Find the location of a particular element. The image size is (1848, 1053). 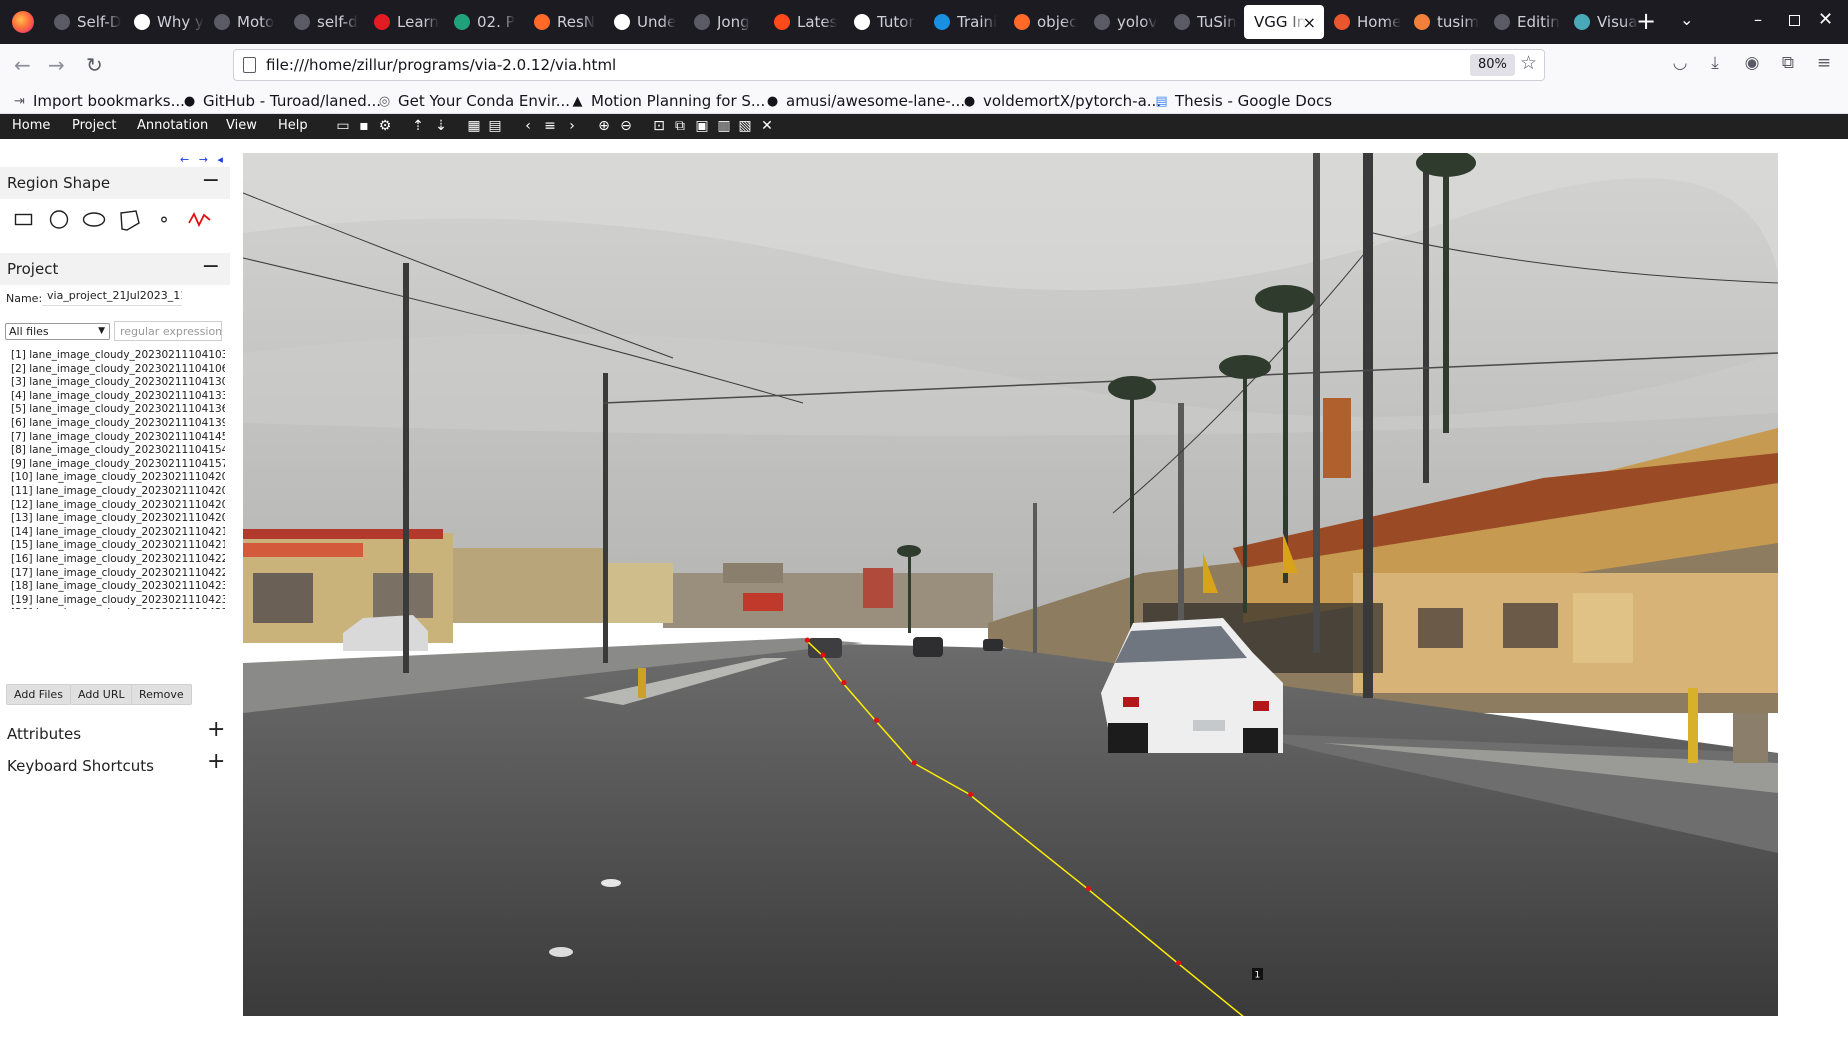

pocket-icon: ◡ is located at coordinates (1680, 63).